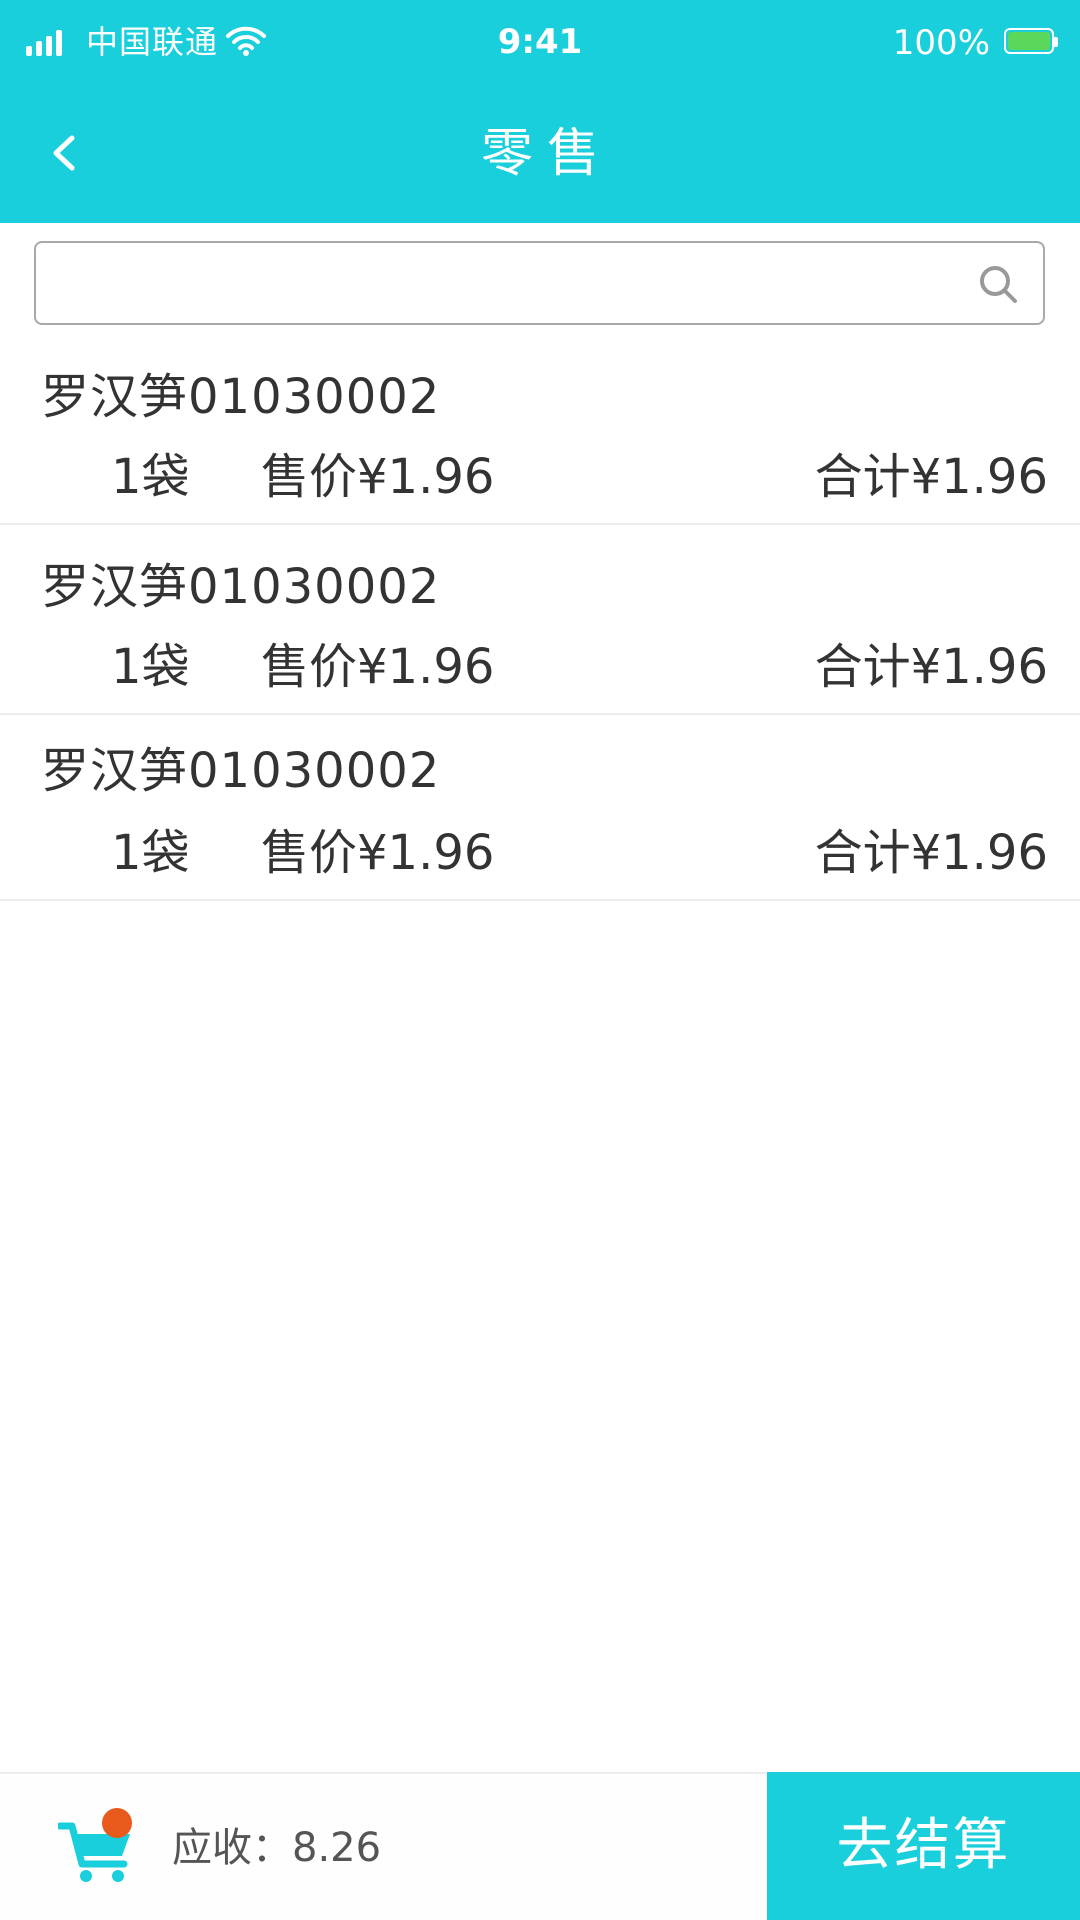  What do you see at coordinates (277, 1848) in the screenshot?
I see `amount-receivable: 应收：8.26` at bounding box center [277, 1848].